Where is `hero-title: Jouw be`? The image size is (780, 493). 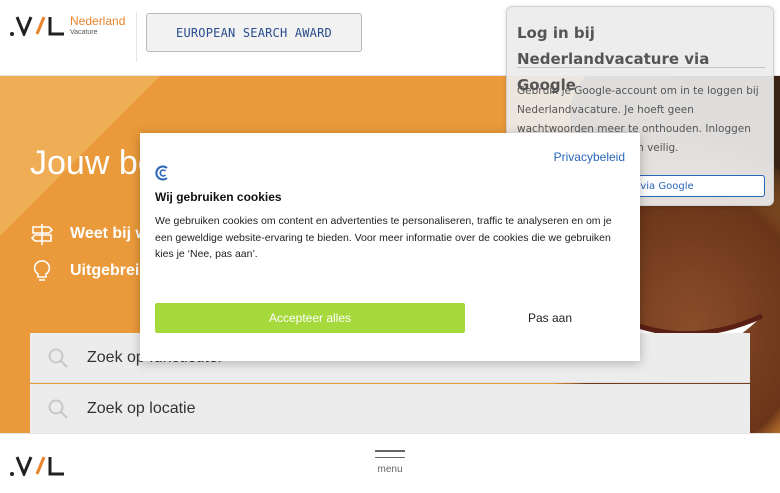 hero-title: Jouw be is located at coordinates (93, 163).